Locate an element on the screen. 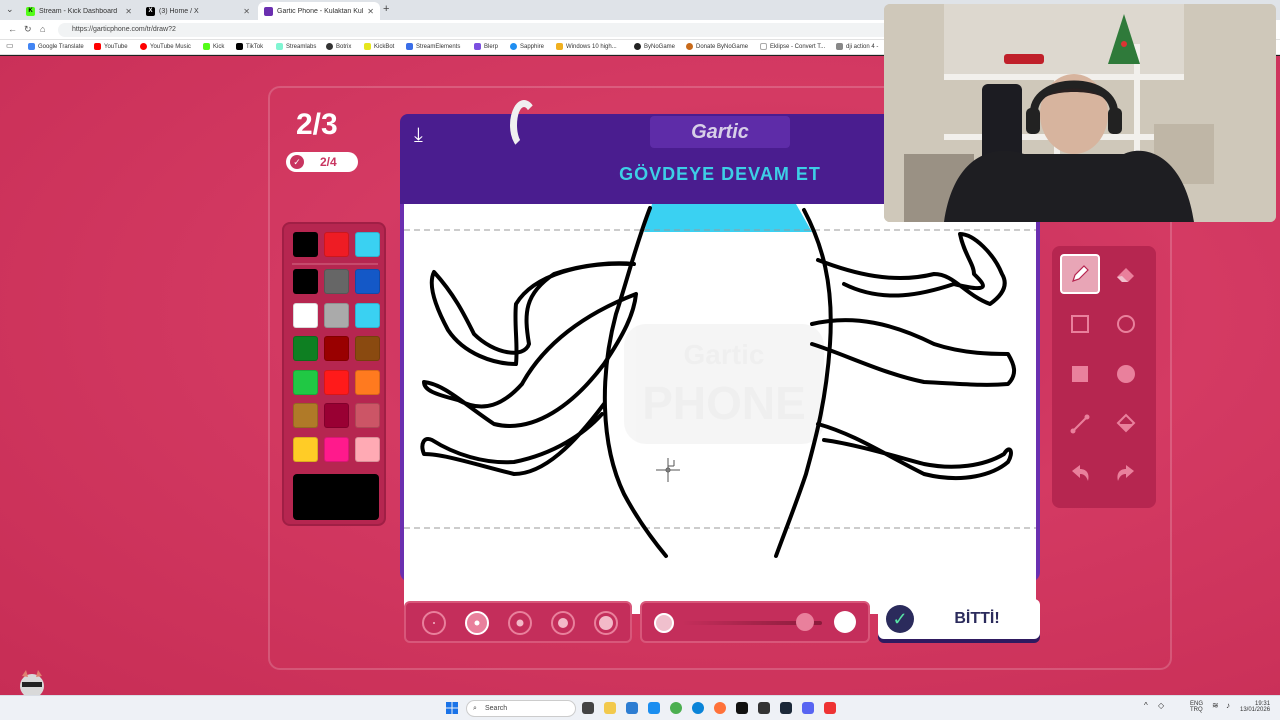 This screenshot has height=720, width=1280. download-icon: ⤓ is located at coordinates (418, 135).